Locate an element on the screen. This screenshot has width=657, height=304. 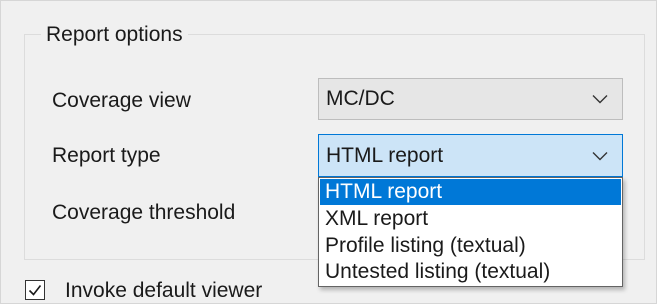
dropdown-option-xml-report: XML report is located at coordinates (470, 219).